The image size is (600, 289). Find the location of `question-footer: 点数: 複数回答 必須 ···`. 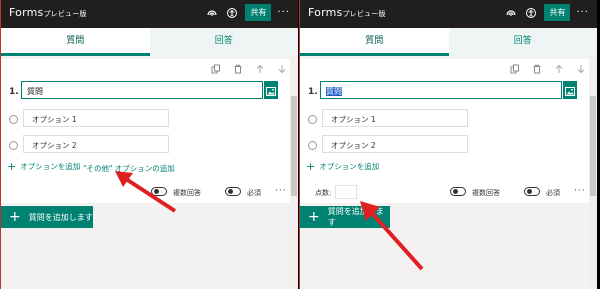

question-footer: 点数: 複数回答 必須 ··· is located at coordinates (448, 193).